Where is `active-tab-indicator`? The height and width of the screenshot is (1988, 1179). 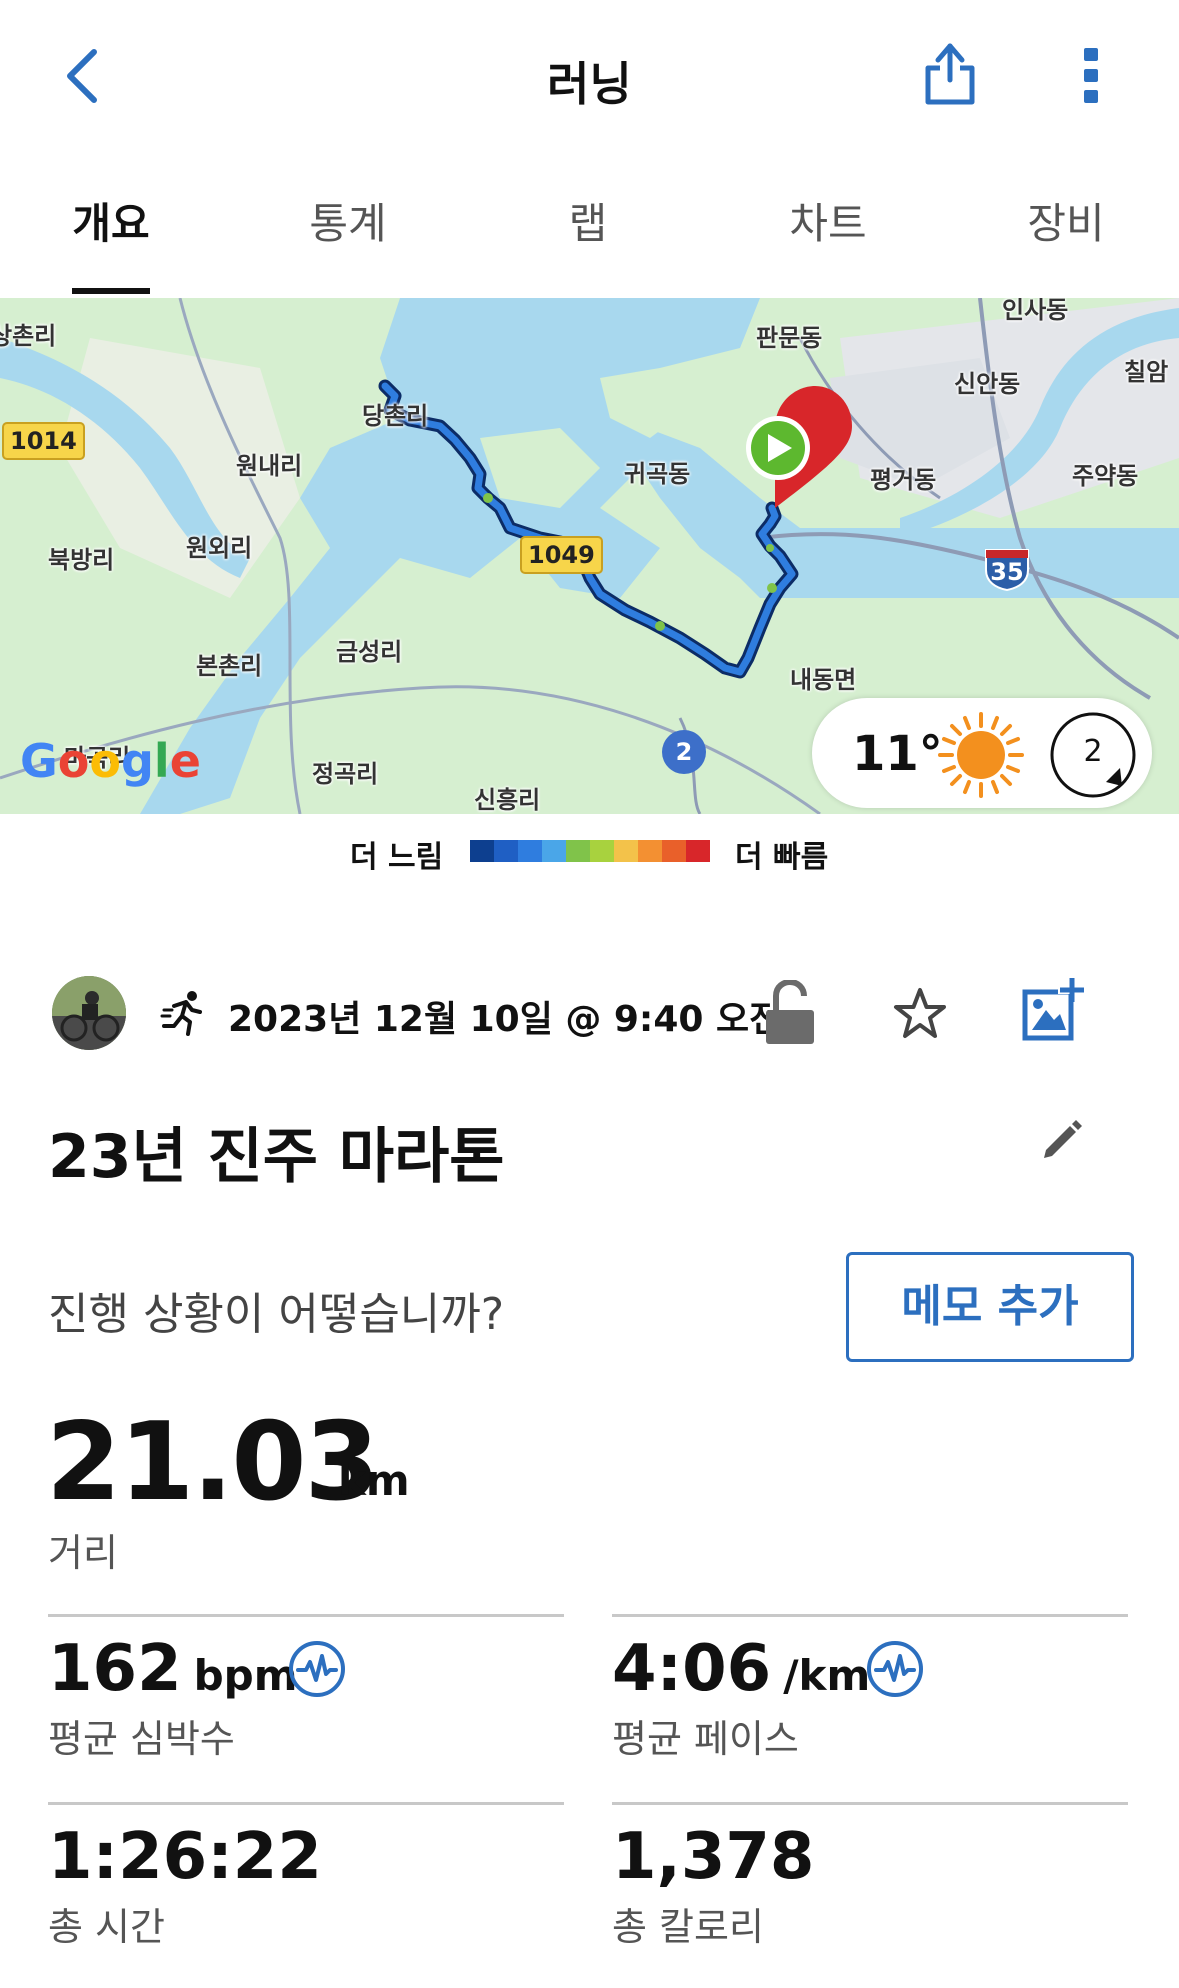
active-tab-indicator is located at coordinates (111, 291).